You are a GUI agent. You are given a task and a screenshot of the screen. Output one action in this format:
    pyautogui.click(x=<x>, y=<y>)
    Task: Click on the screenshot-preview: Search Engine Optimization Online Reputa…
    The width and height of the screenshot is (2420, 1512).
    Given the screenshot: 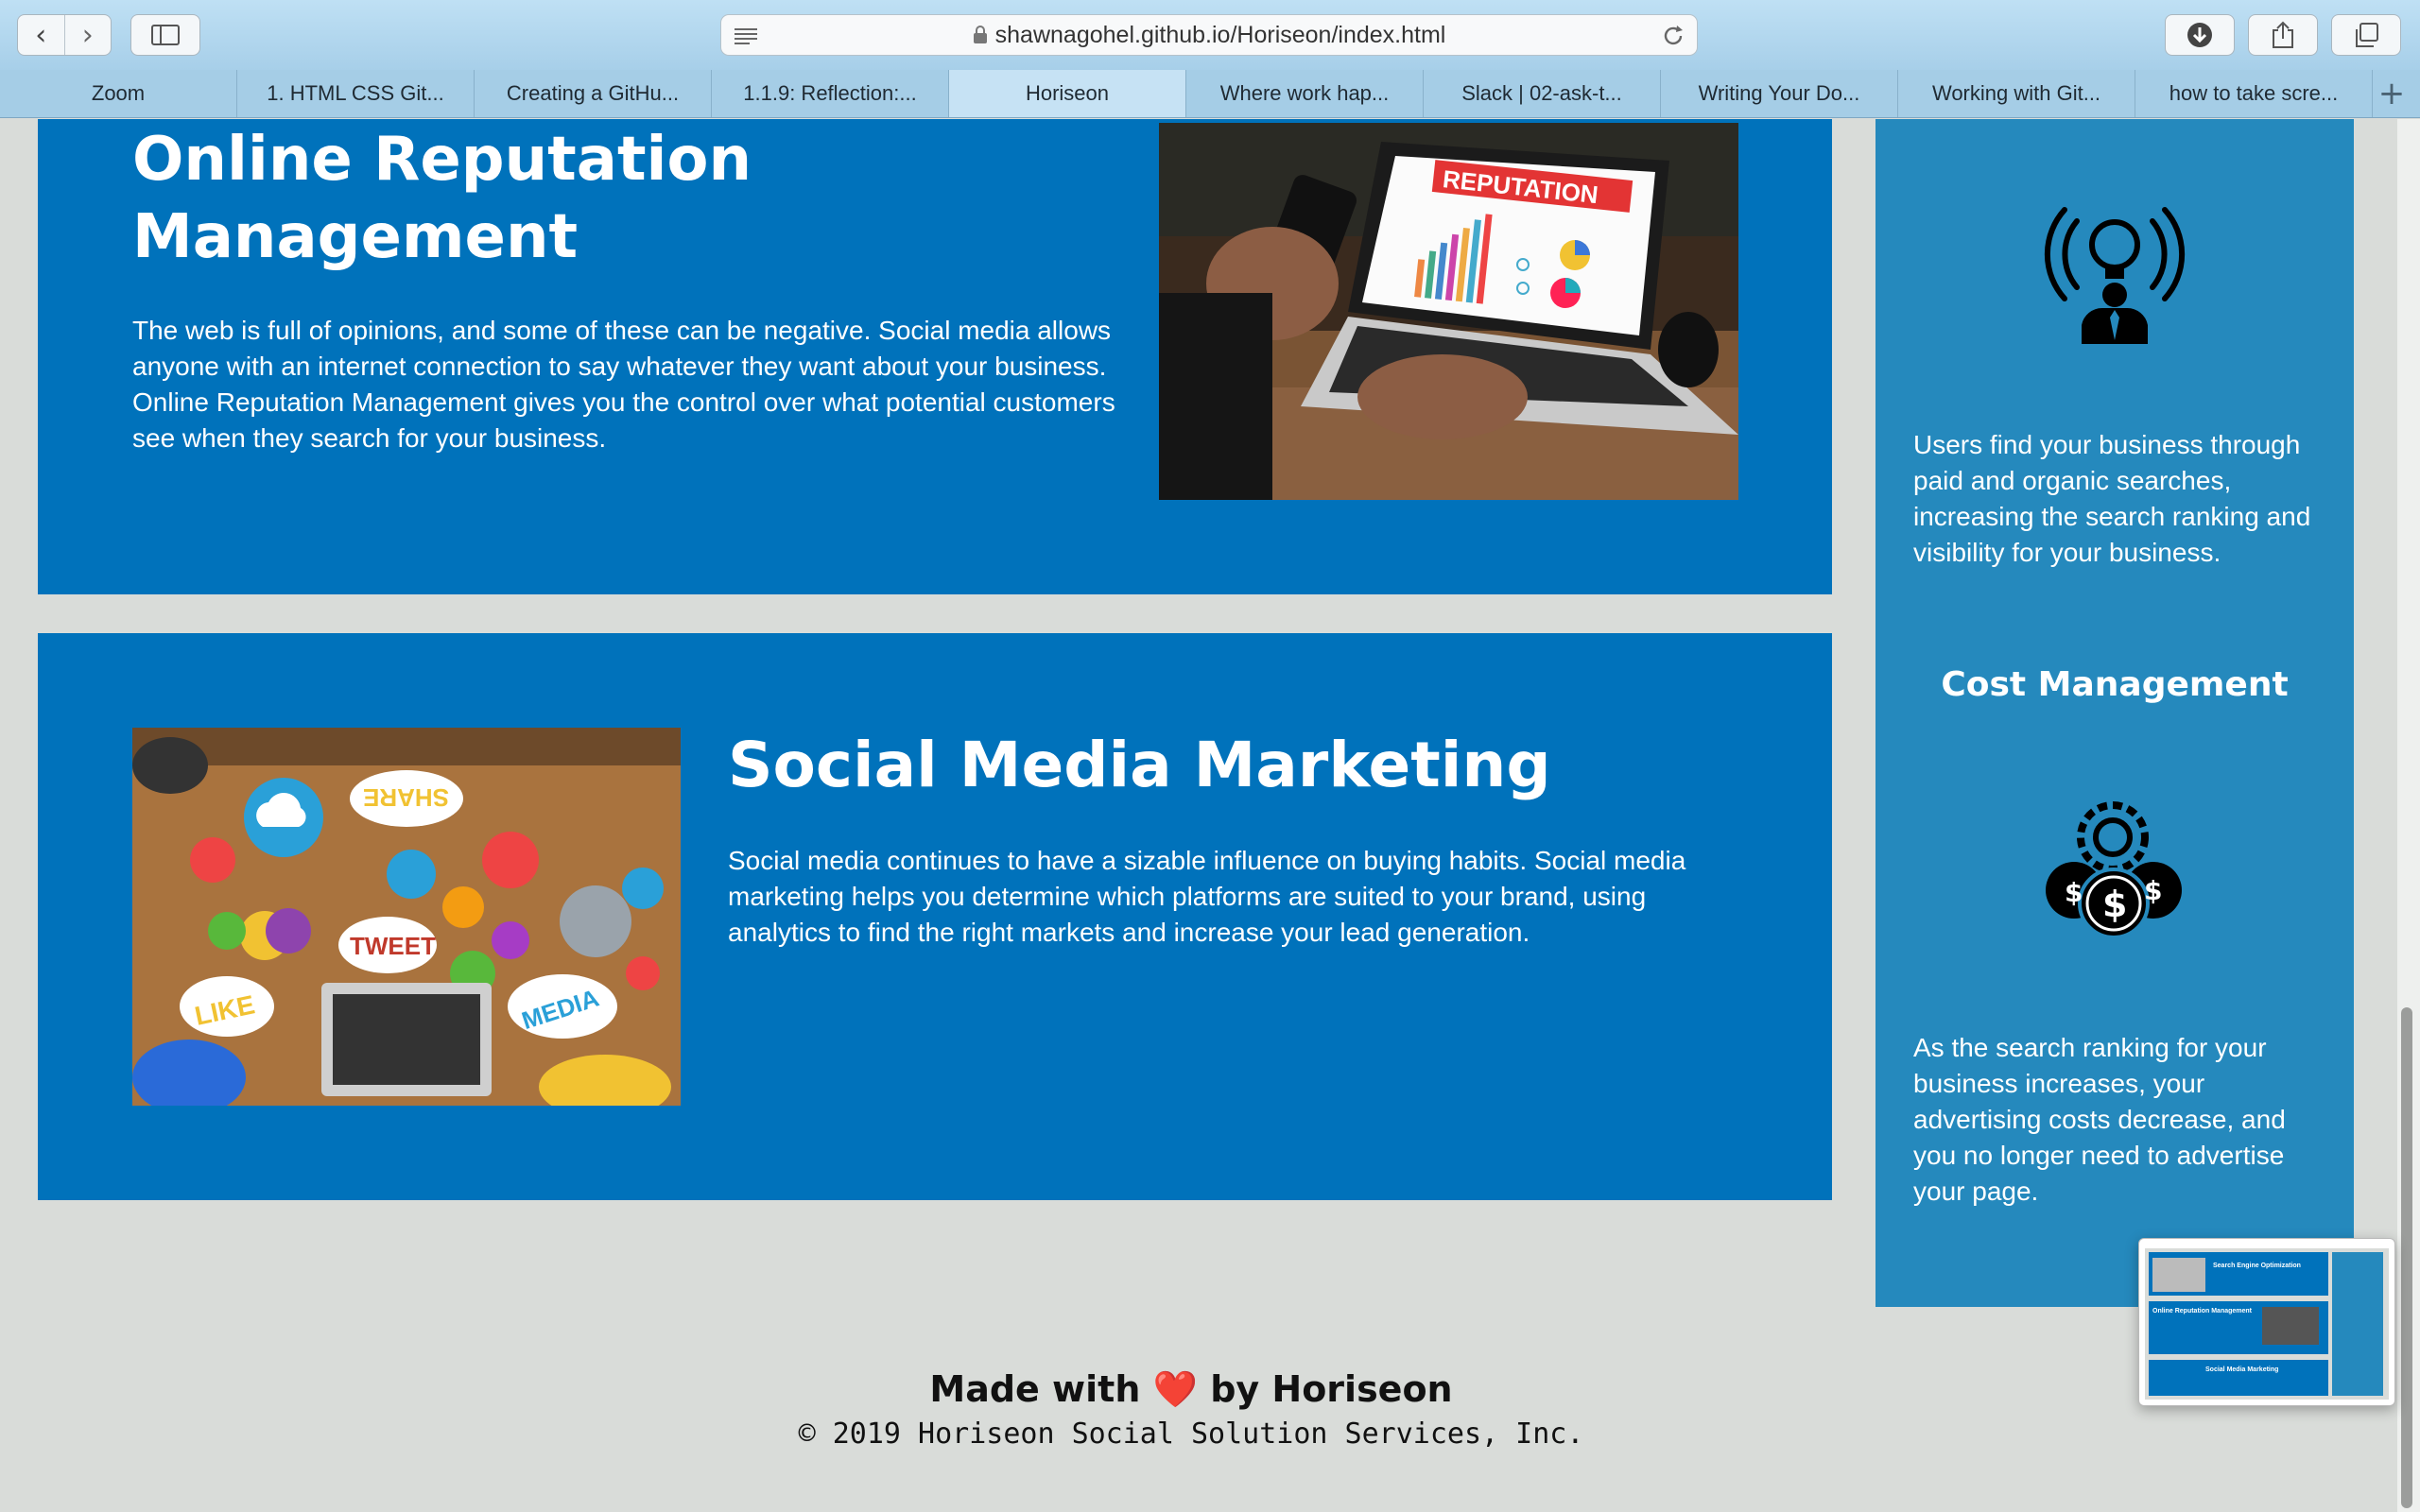 What is the action you would take?
    pyautogui.click(x=2266, y=1322)
    